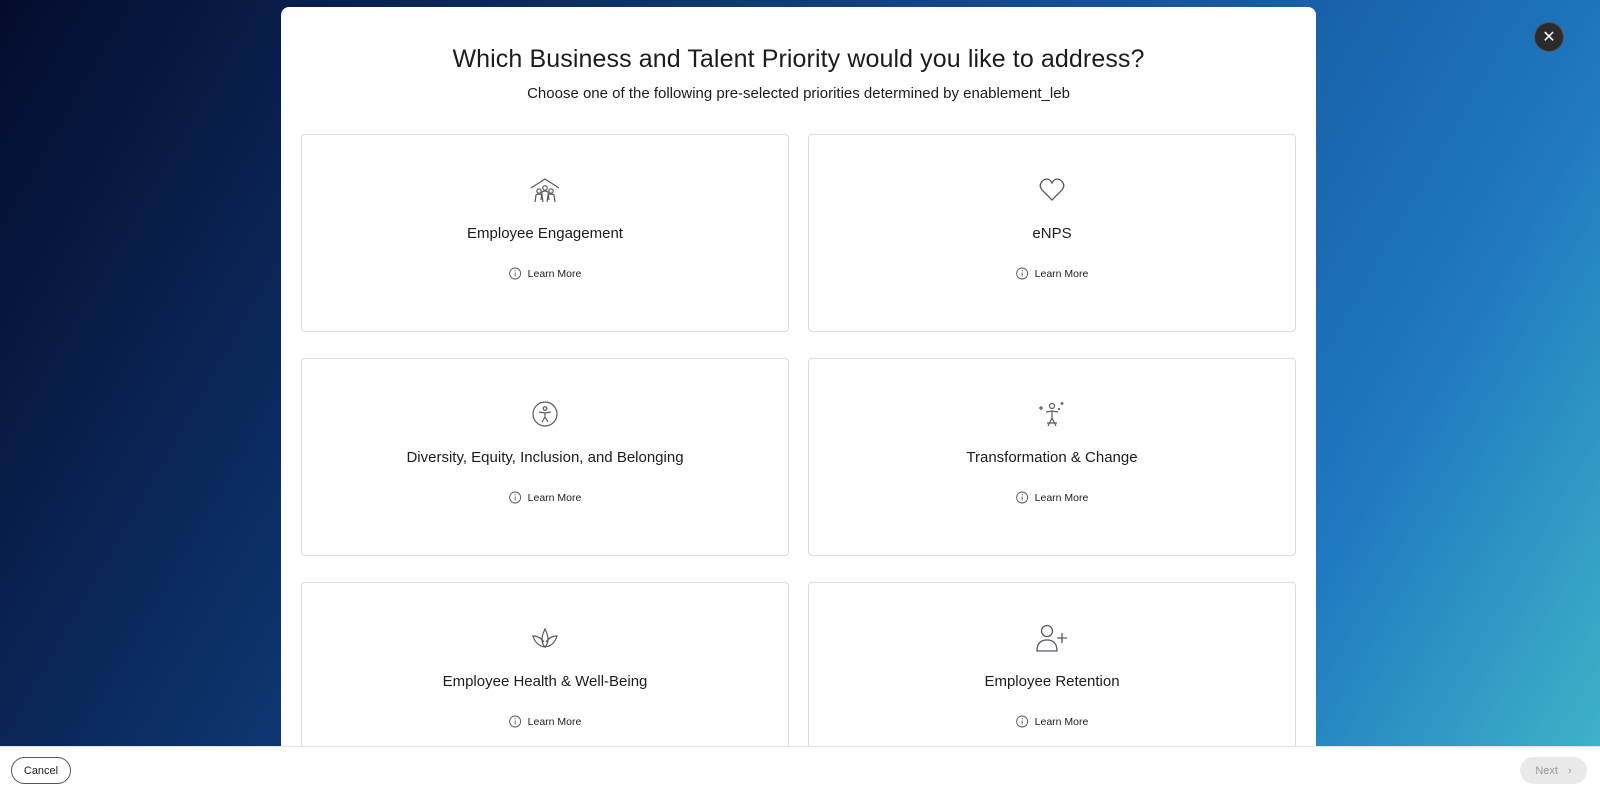 Image resolution: width=1600 pixels, height=789 pixels. I want to click on accessibility-person-icon, so click(545, 414).